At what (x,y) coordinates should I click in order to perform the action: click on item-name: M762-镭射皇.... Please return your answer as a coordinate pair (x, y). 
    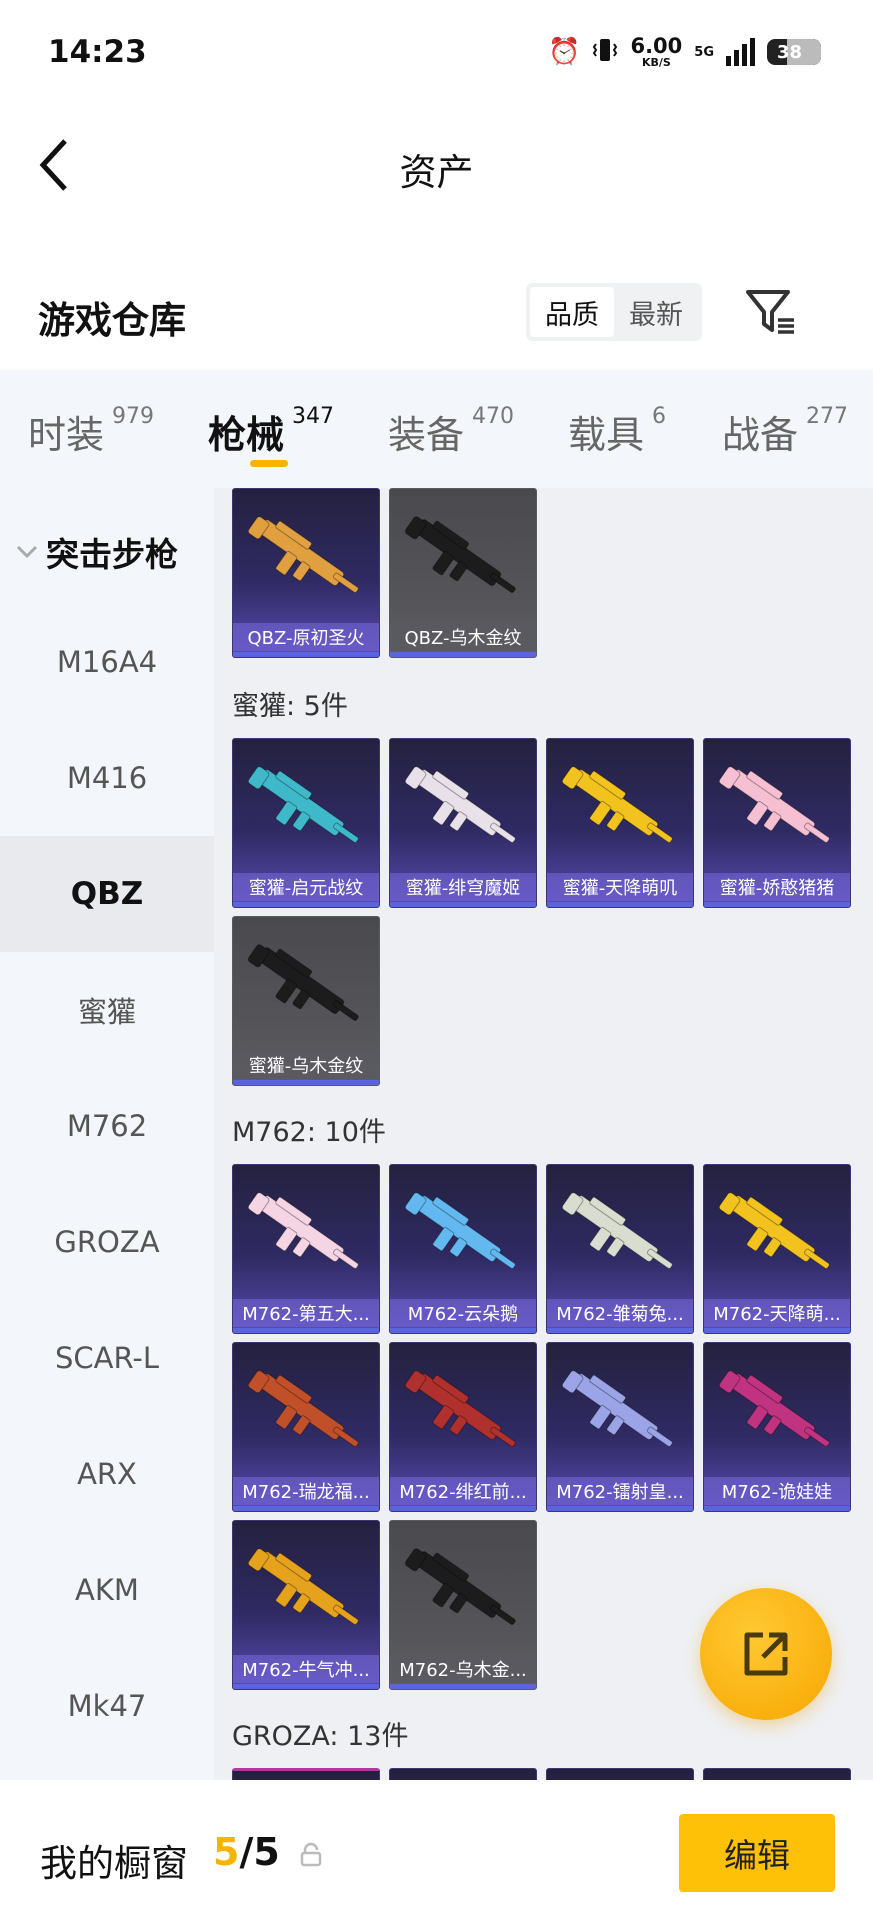
    Looking at the image, I should click on (620, 1491).